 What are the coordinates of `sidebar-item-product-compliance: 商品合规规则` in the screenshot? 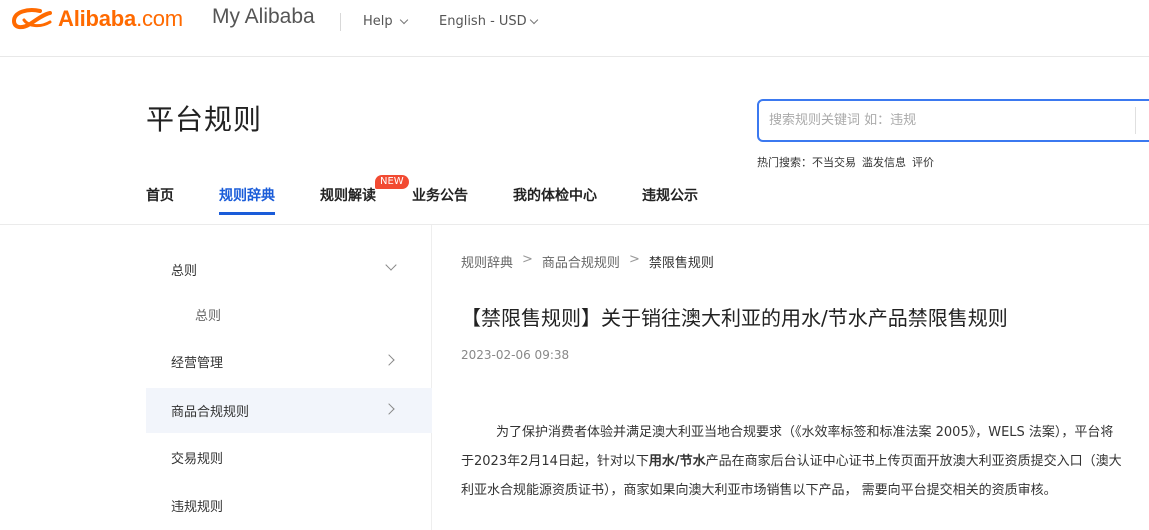 It's located at (289, 410).